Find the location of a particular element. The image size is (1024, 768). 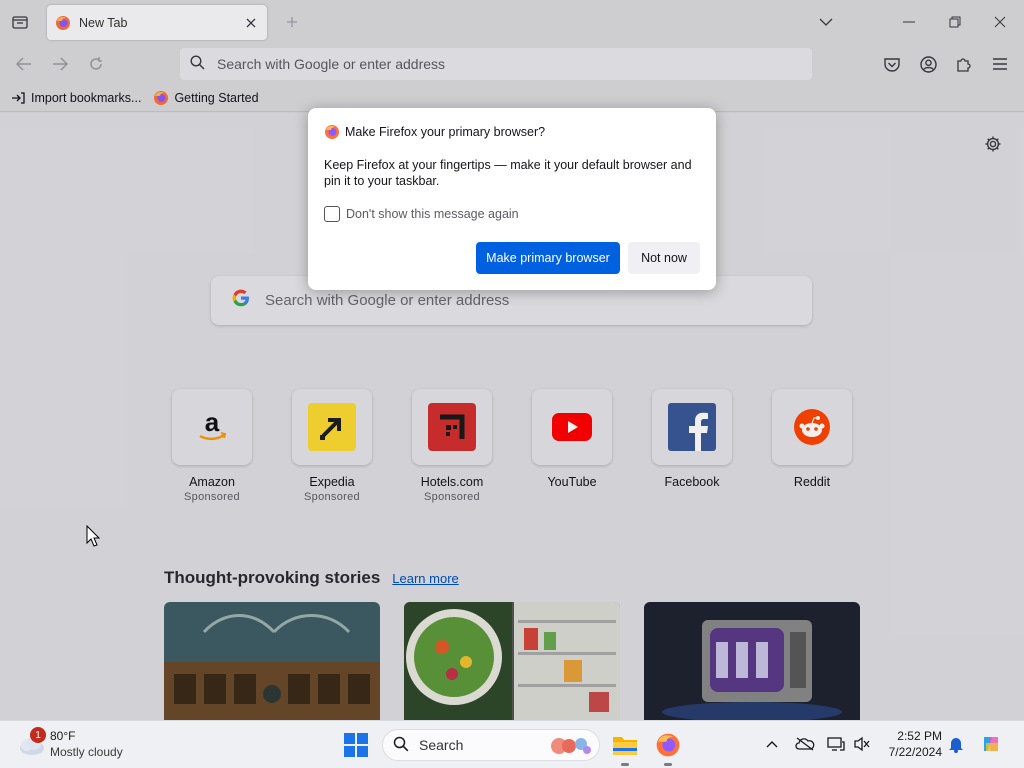

temperature: 80°F is located at coordinates (63, 736).